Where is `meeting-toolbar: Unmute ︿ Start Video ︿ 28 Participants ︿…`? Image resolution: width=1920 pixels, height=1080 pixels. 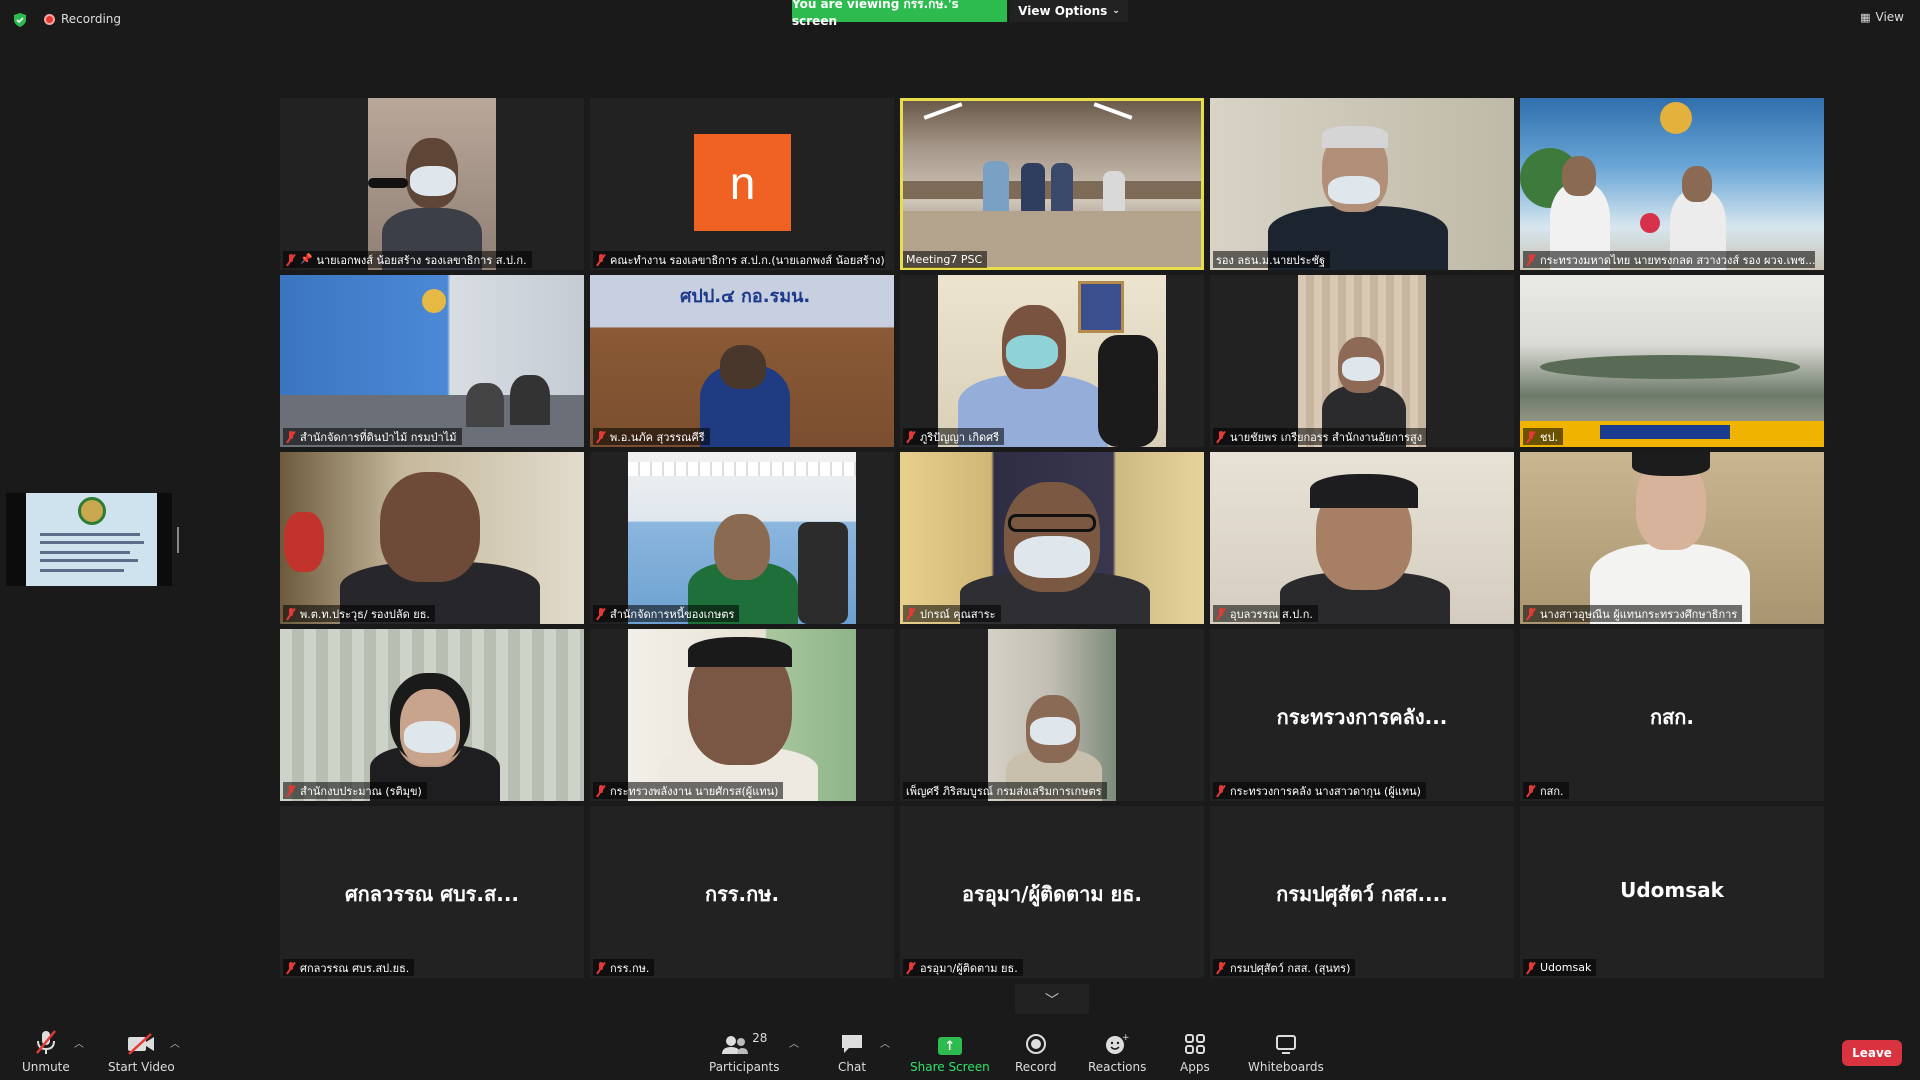
meeting-toolbar: Unmute ︿ Start Video ︿ 28 Participants ︿… is located at coordinates (960, 1047).